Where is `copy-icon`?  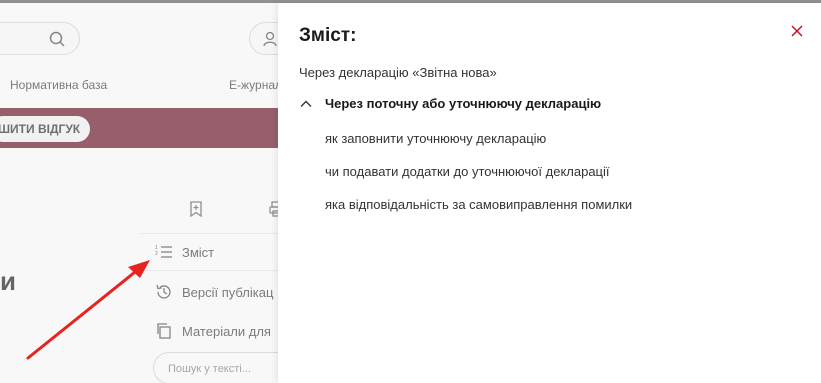
copy-icon is located at coordinates (164, 331).